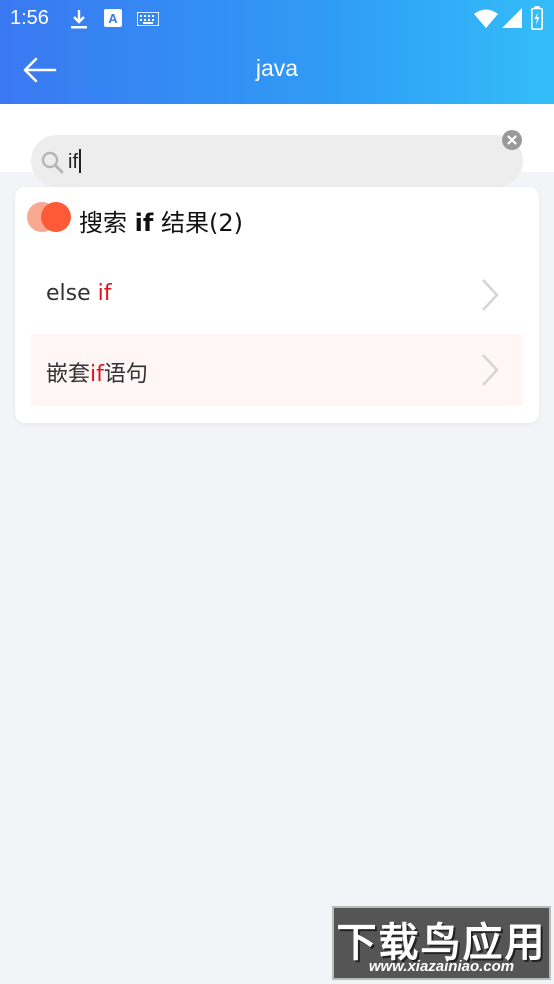  What do you see at coordinates (486, 20) in the screenshot?
I see `wifi-icon` at bounding box center [486, 20].